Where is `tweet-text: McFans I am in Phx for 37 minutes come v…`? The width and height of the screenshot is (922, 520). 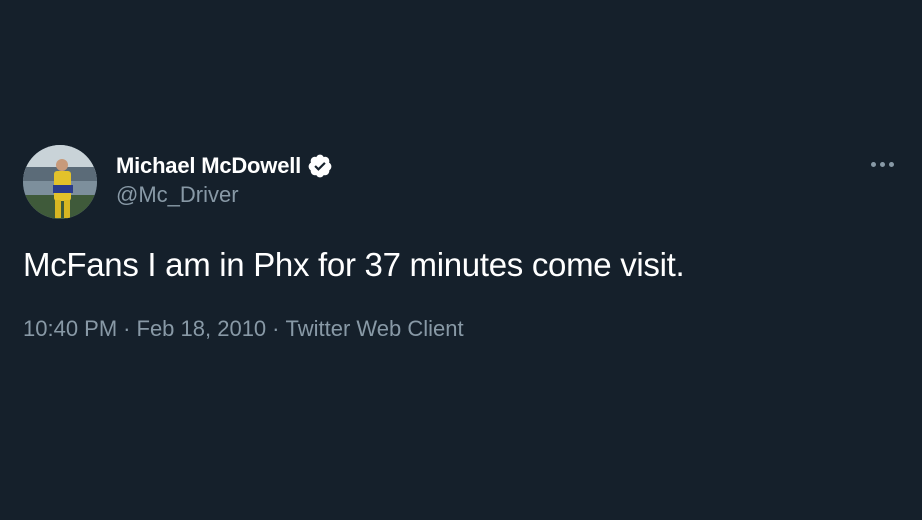
tweet-text: McFans I am in Phx for 37 minutes come v… is located at coordinates (354, 264).